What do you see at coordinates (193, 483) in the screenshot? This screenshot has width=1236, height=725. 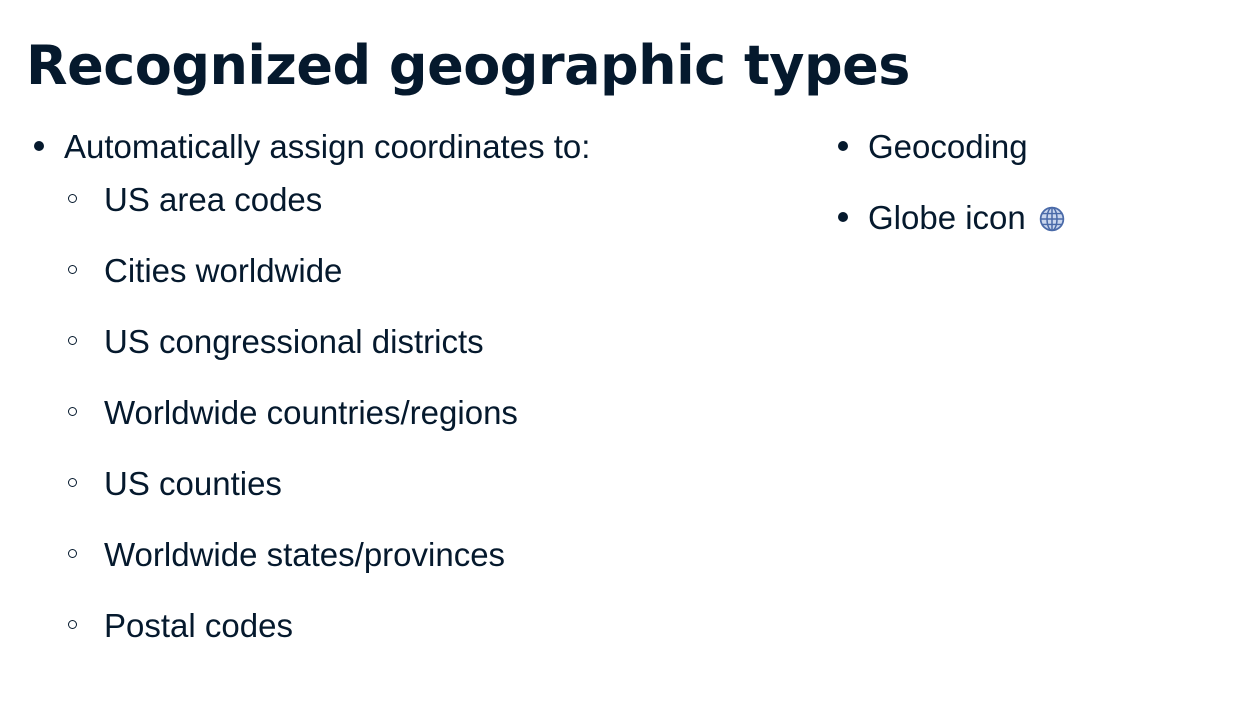 I see `list-item-label: US counties` at bounding box center [193, 483].